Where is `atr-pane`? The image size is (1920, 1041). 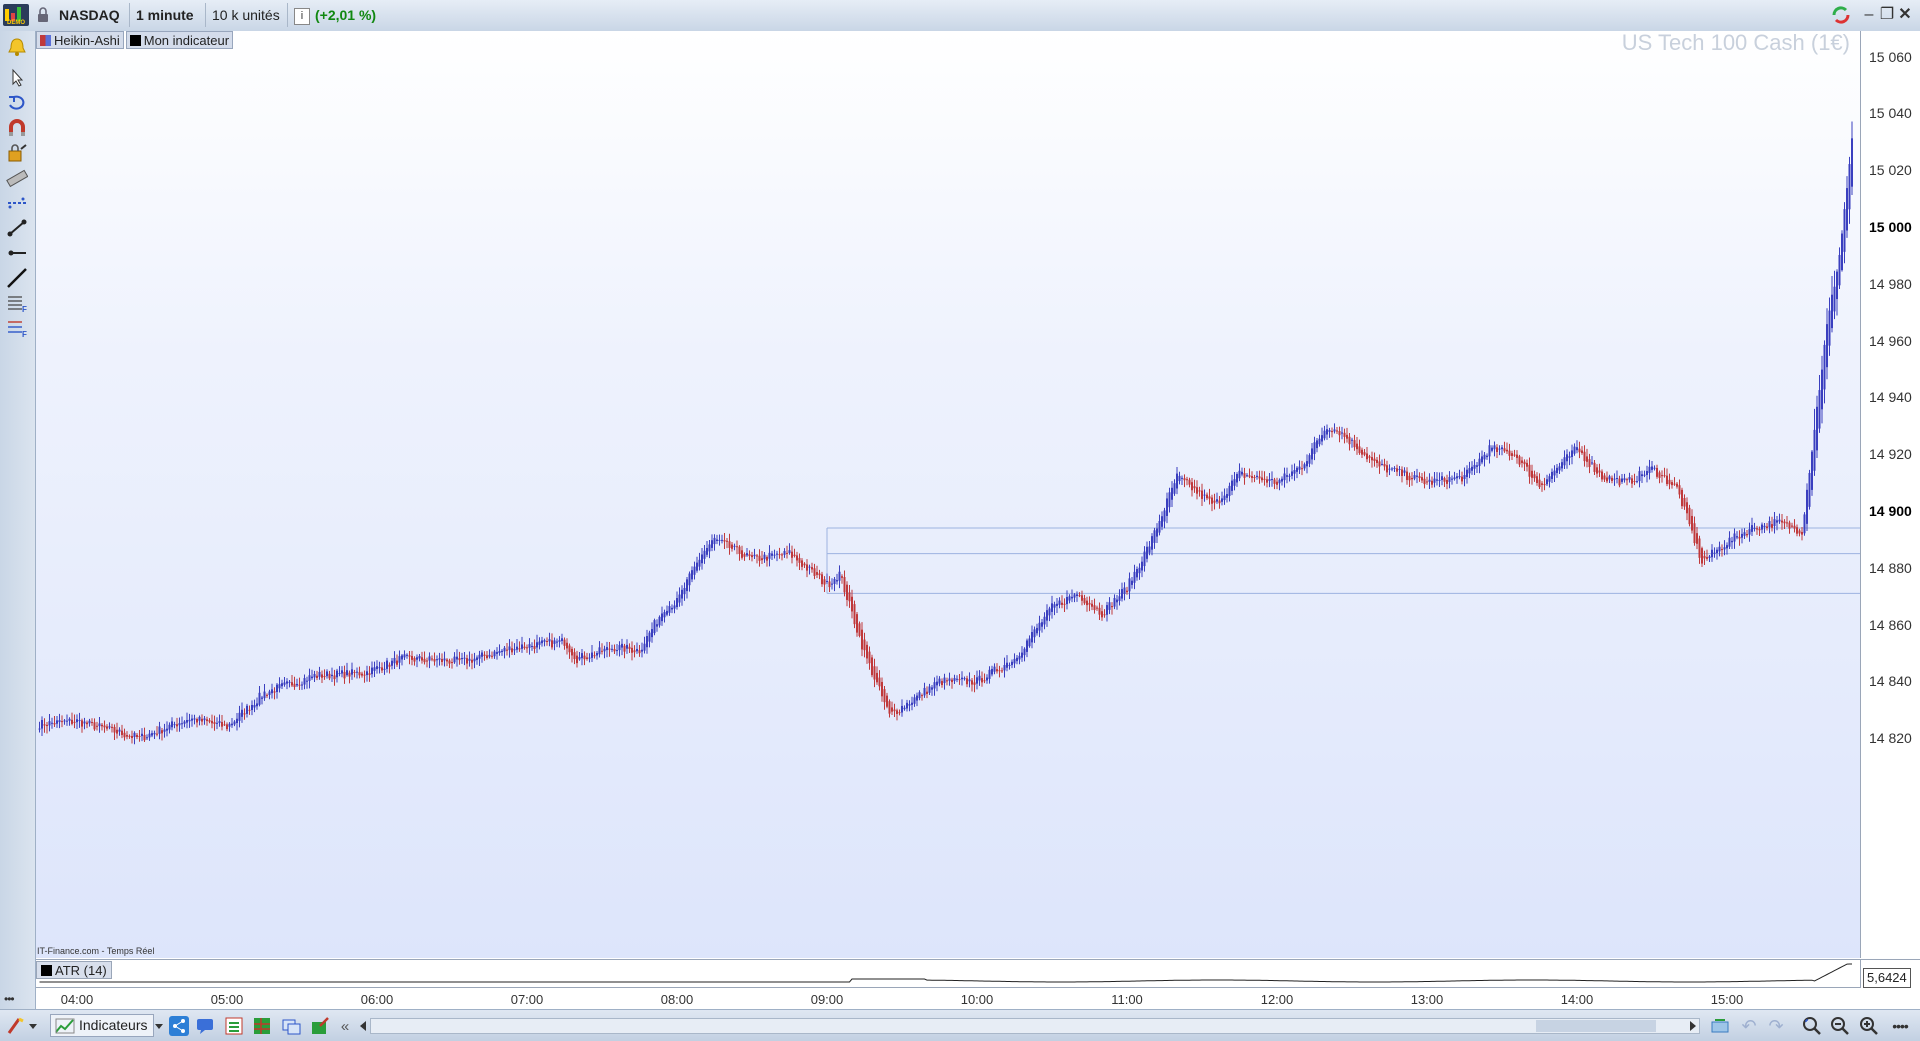 atr-pane is located at coordinates (948, 973).